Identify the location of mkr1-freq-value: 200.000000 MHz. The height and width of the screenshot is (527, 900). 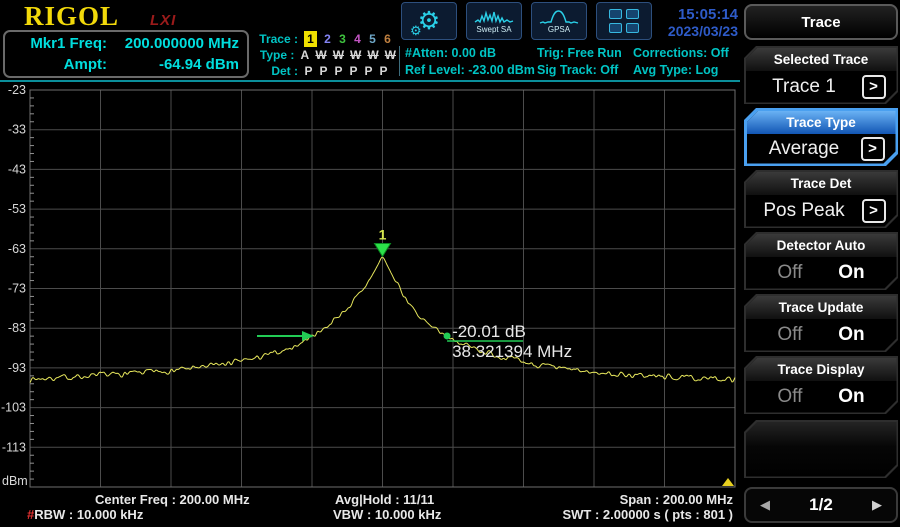
(181, 43).